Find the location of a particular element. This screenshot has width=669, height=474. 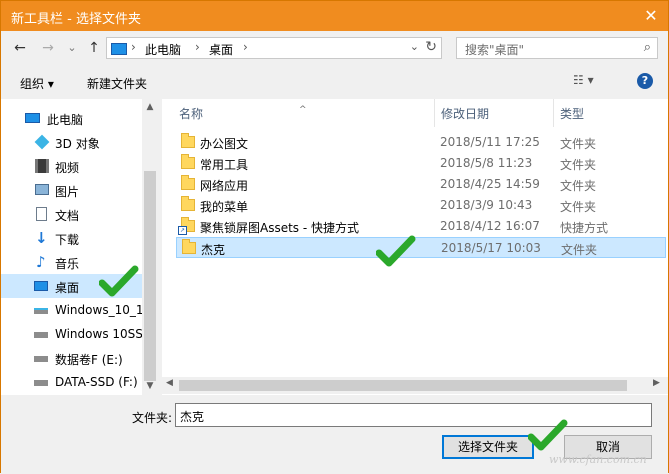

navigation-bar: ← → ⌄ ↑ › 此电脑 › 桌面 › ⌄ ↻ 搜索"桌面" ⌕ is located at coordinates (334, 48).